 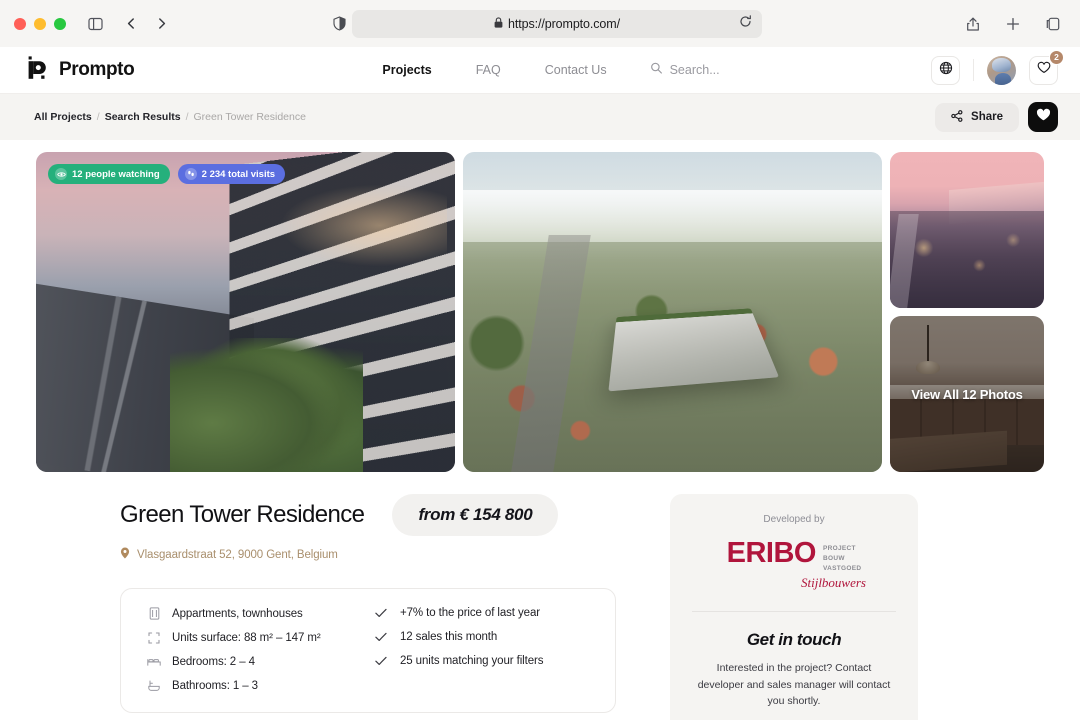 What do you see at coordinates (254, 638) in the screenshot?
I see `spec-row-surface: Units surface: 88 m² – 147 m²` at bounding box center [254, 638].